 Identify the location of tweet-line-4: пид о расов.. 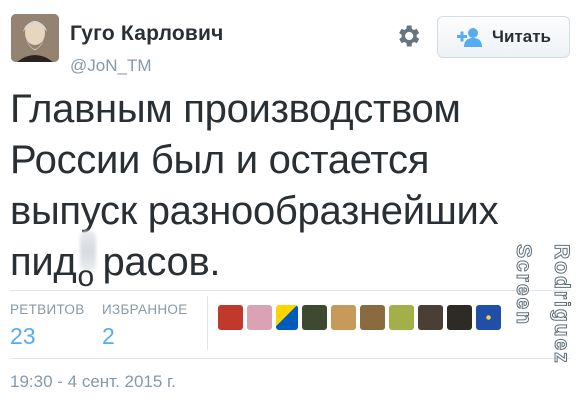
(280, 262).